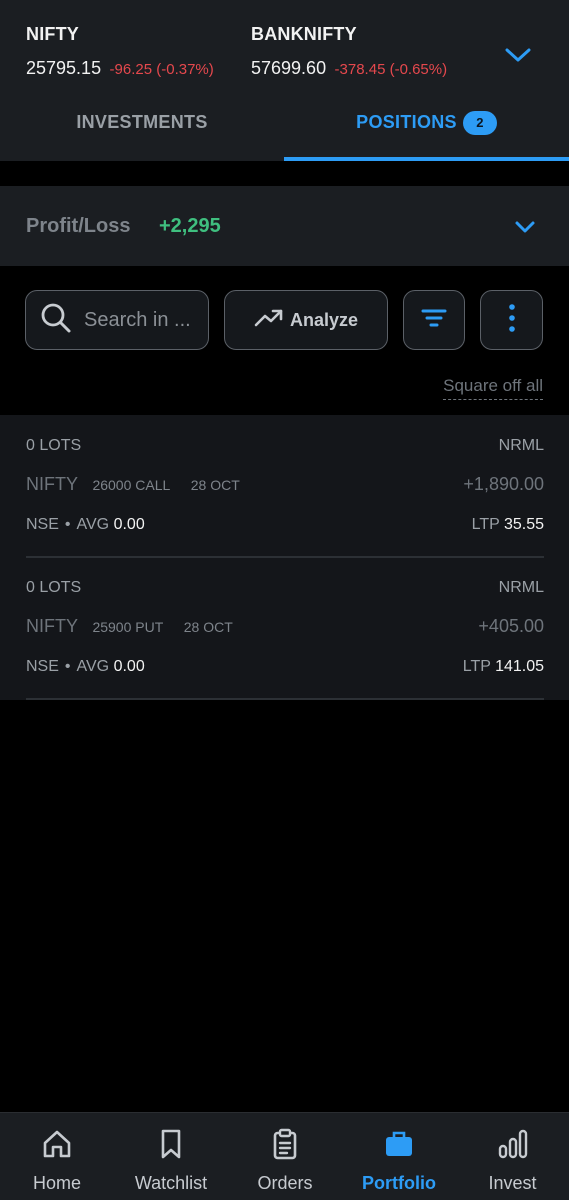 Image resolution: width=569 pixels, height=1200 pixels. I want to click on portfolio-tabs: INVESTMENTS POSITIONS 2, so click(284, 130).